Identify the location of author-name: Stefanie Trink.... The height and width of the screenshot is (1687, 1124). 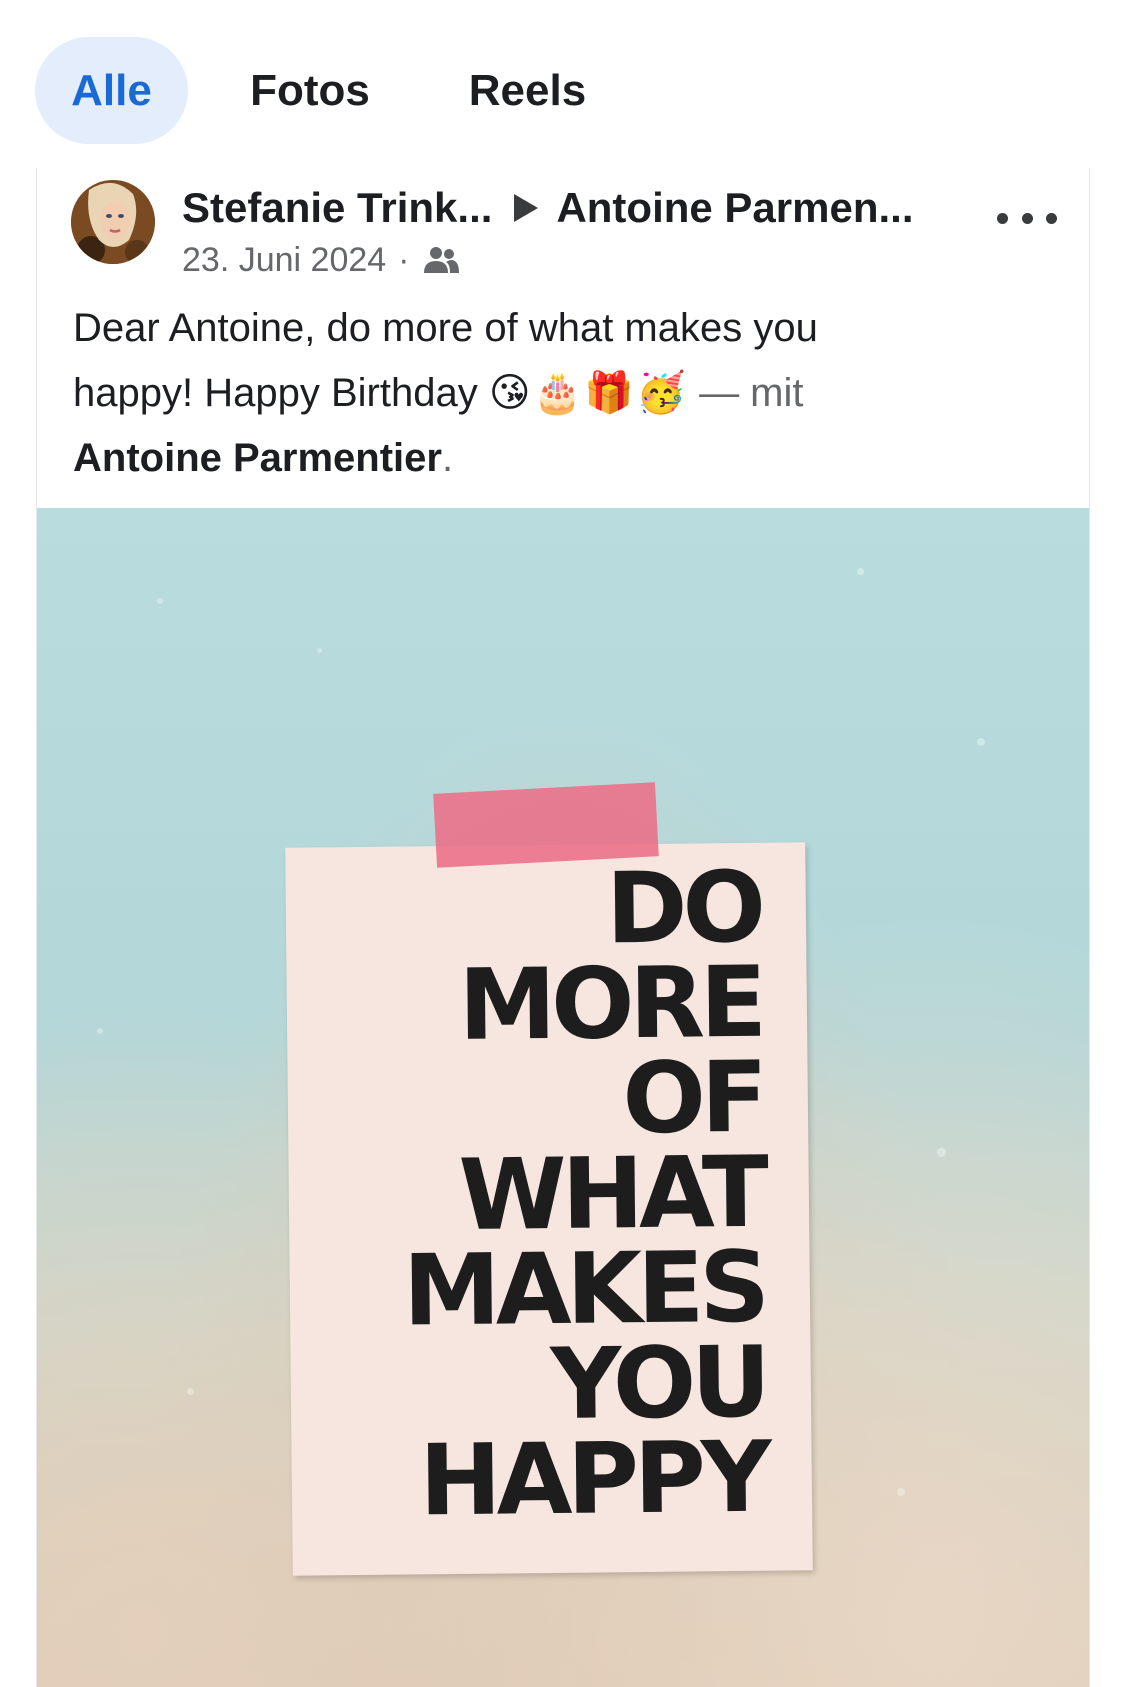
(337, 208).